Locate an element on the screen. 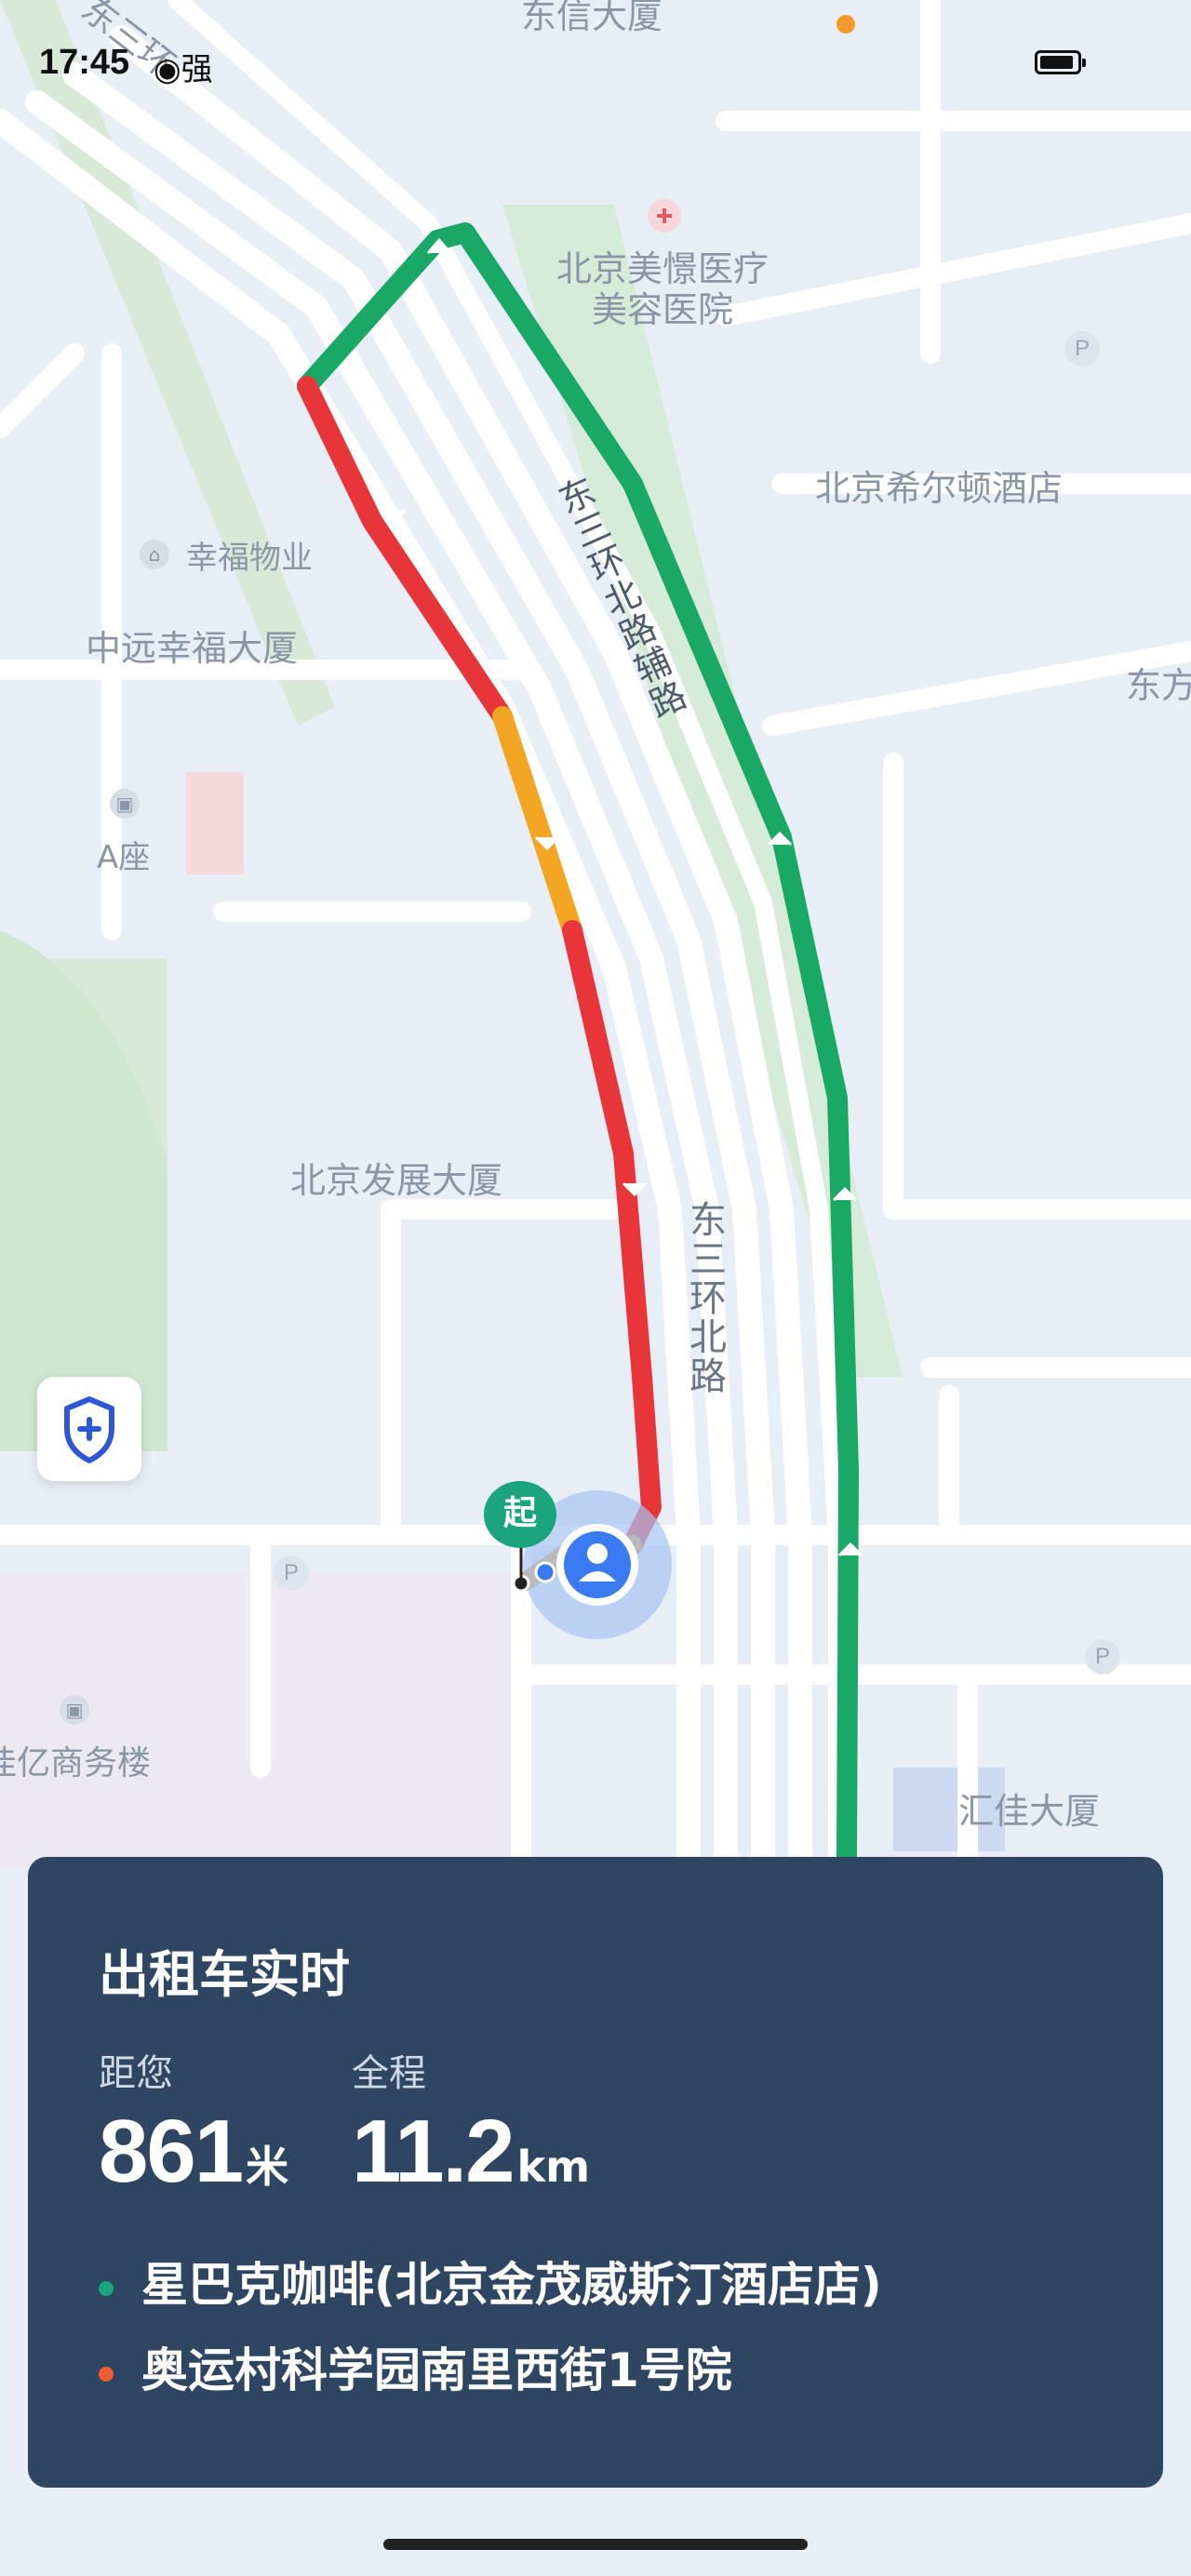 The image size is (1191, 2576). distance-value: 861米 is located at coordinates (193, 2152).